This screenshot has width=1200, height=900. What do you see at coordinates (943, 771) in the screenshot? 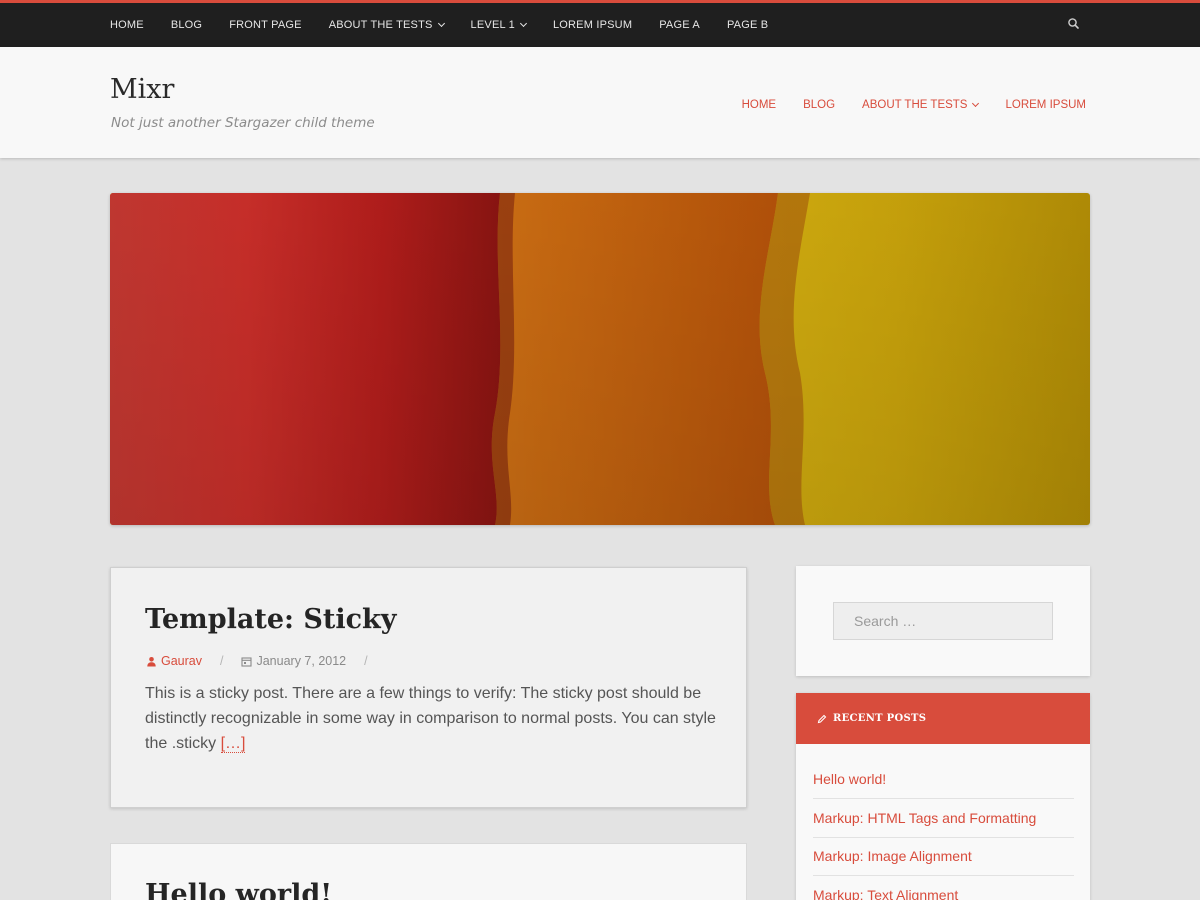
I see `recent-post-link: Hello world!` at bounding box center [943, 771].